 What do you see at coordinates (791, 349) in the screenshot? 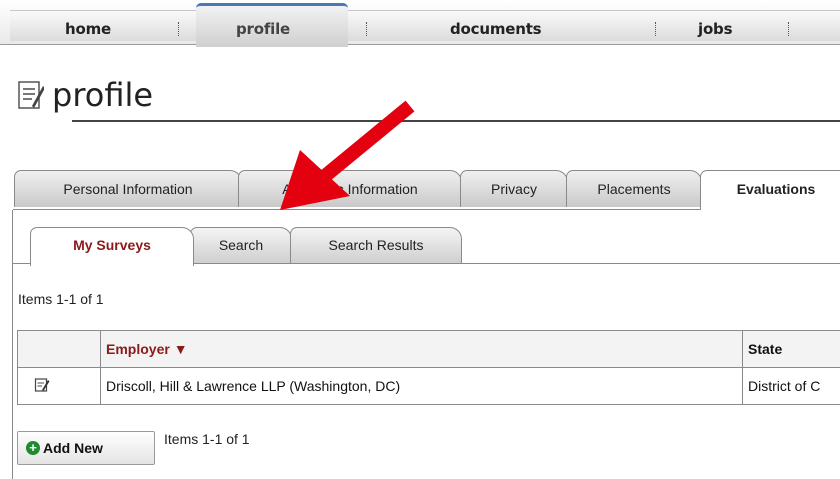
I see `state-column-header: State` at bounding box center [791, 349].